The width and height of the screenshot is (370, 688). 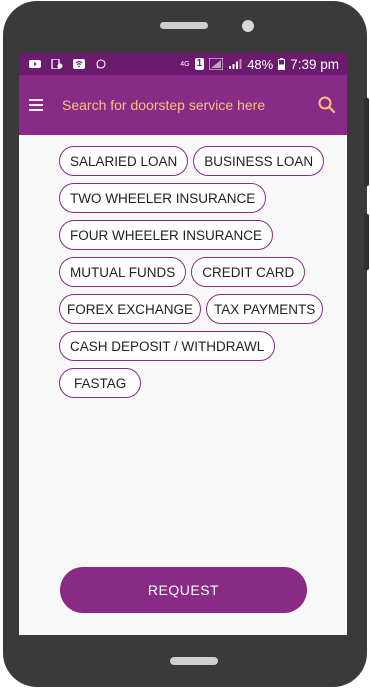 I want to click on chip-two-wheeler-insurance: TWO WHEELER INSURANCE, so click(x=163, y=198).